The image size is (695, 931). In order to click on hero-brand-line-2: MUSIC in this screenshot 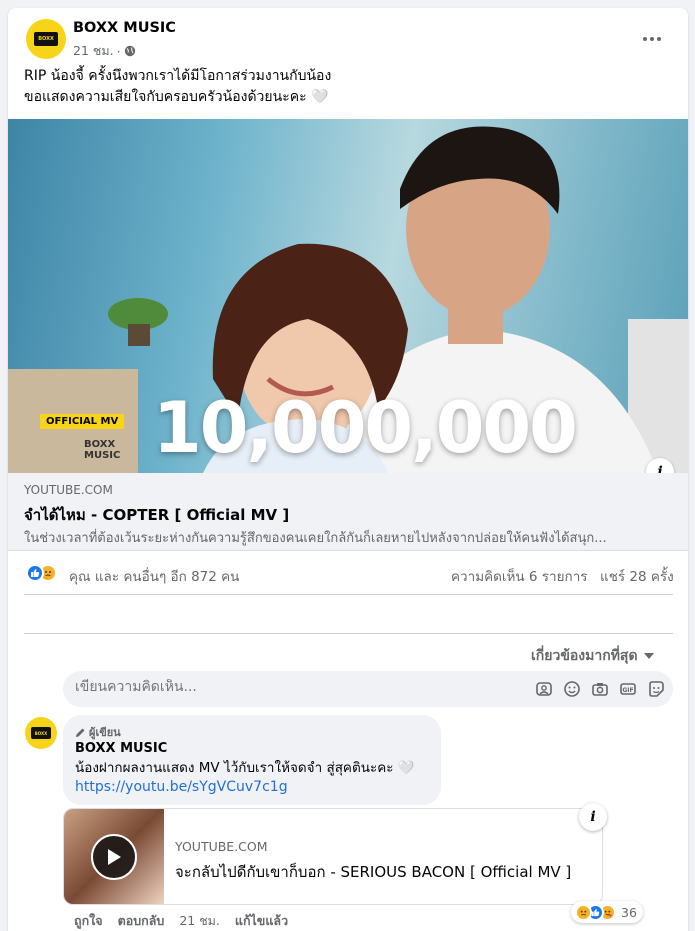, I will do `click(102, 455)`.